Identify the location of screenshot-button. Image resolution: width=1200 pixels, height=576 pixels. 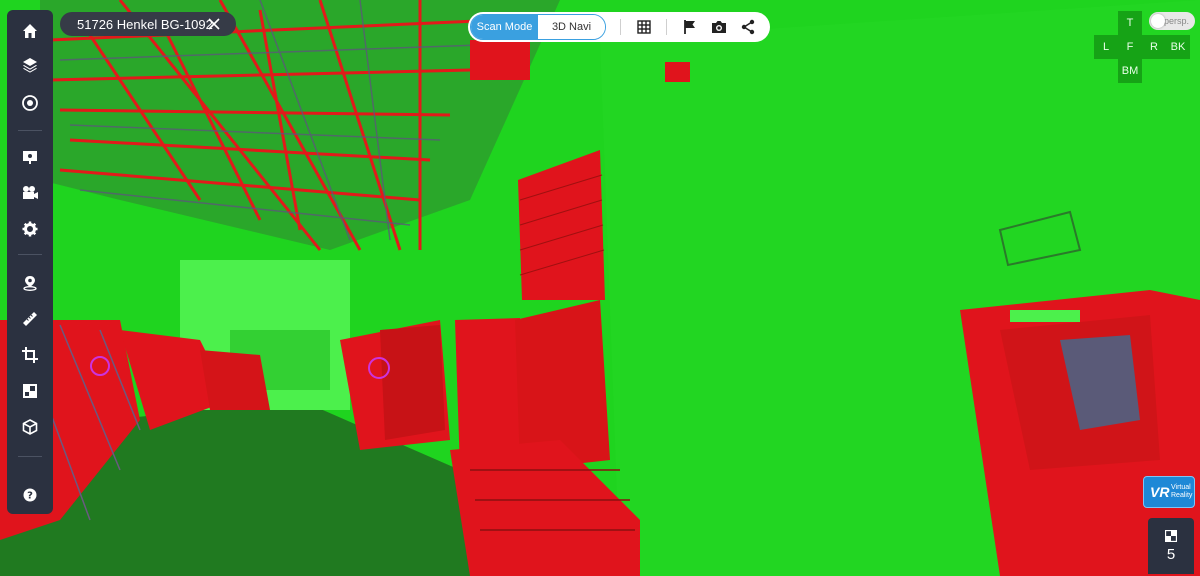
(719, 27).